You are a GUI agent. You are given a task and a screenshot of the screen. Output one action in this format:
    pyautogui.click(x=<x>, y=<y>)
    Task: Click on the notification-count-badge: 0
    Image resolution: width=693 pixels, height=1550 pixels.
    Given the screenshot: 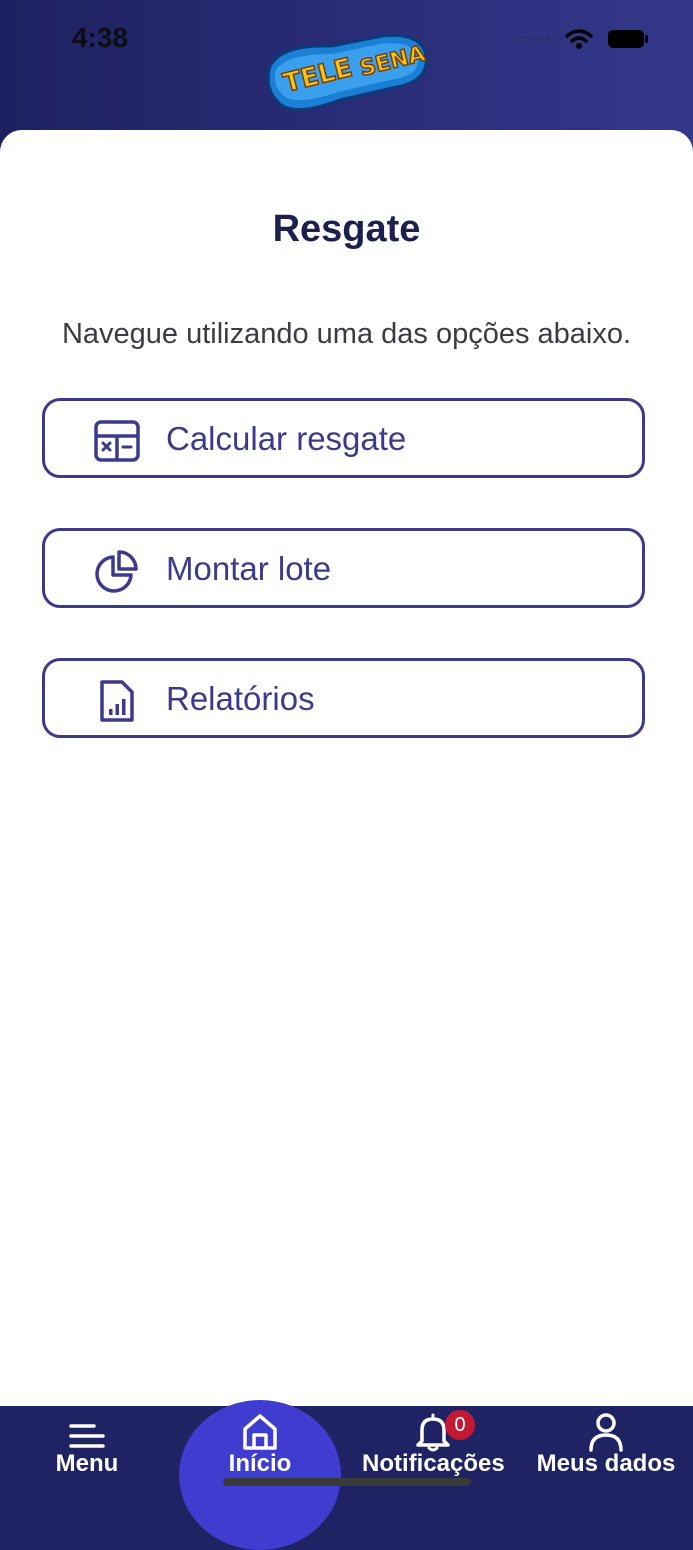 What is the action you would take?
    pyautogui.click(x=460, y=1425)
    